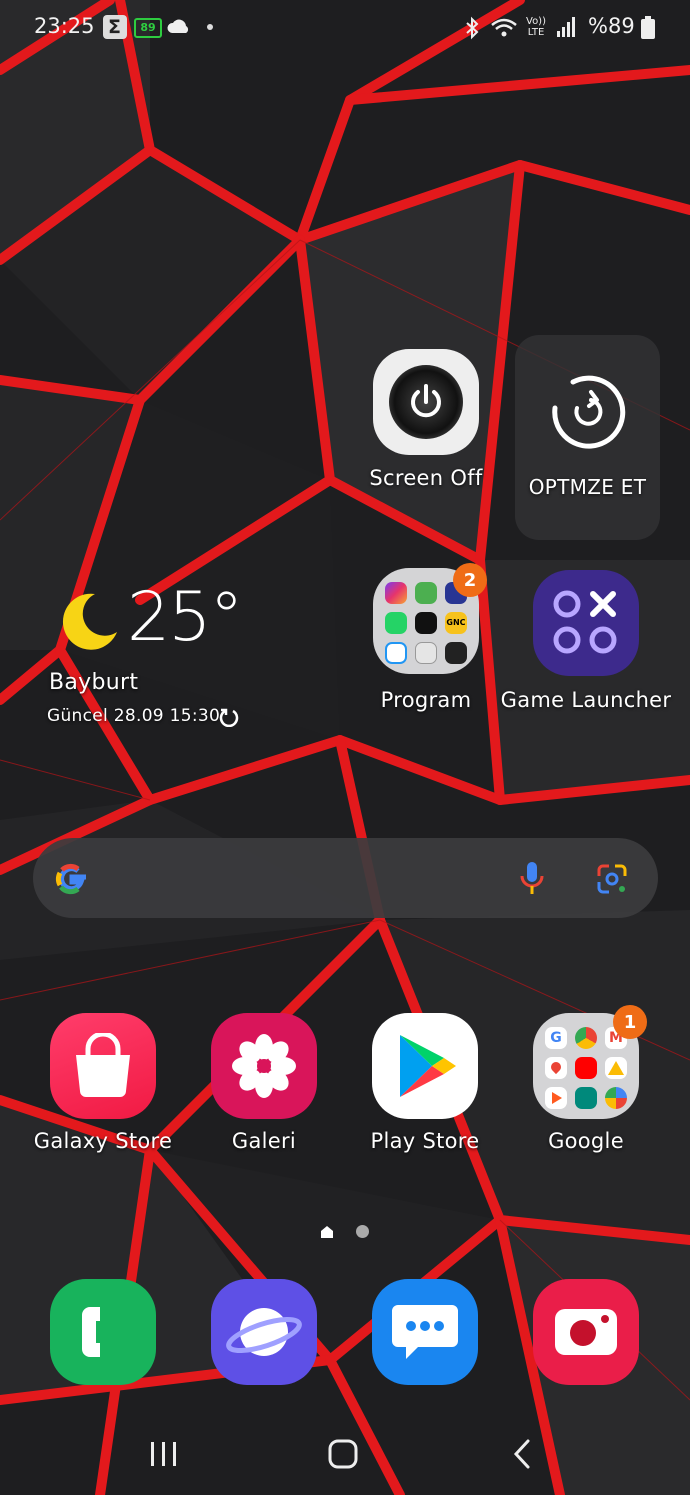  I want to click on power-icon, so click(426, 401).